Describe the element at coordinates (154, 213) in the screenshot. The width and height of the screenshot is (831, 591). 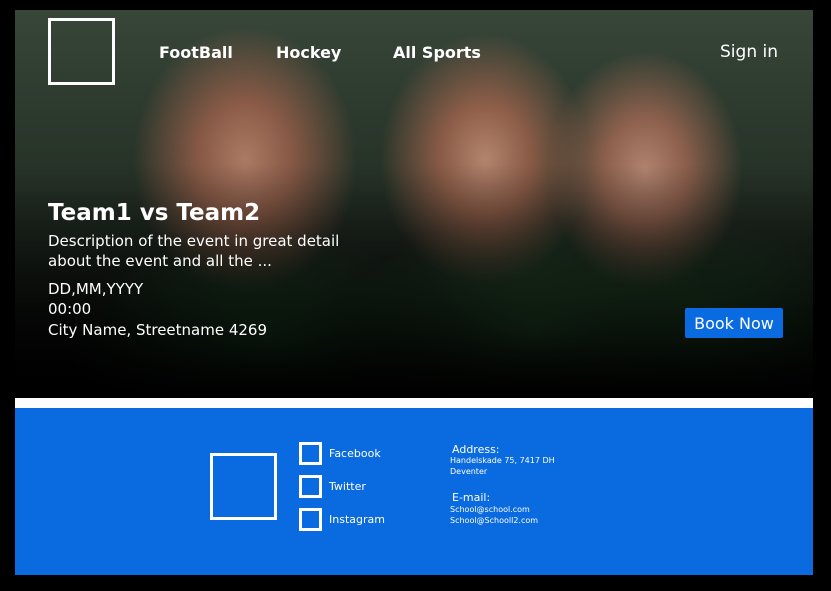
I see `event-title: Team1 vs Team2` at that location.